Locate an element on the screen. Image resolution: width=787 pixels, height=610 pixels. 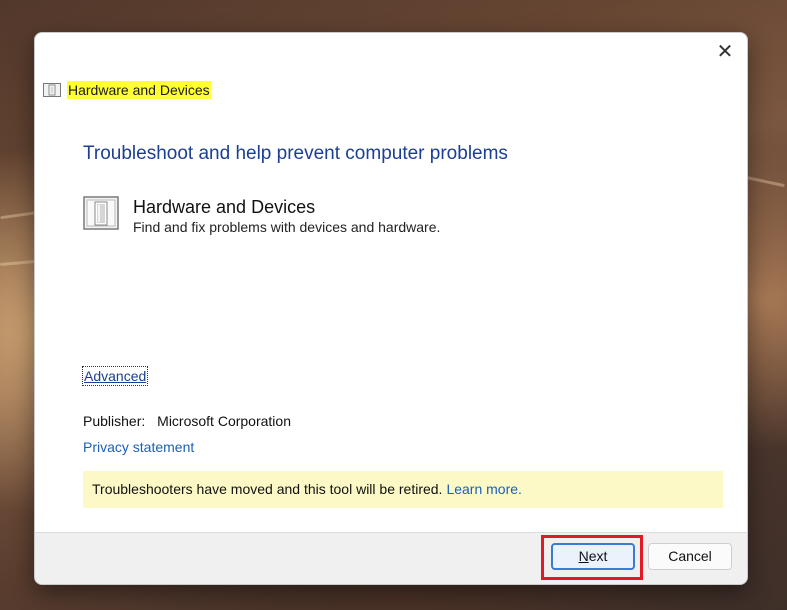
window-titlebar: Hardware and Devices is located at coordinates (127, 90).